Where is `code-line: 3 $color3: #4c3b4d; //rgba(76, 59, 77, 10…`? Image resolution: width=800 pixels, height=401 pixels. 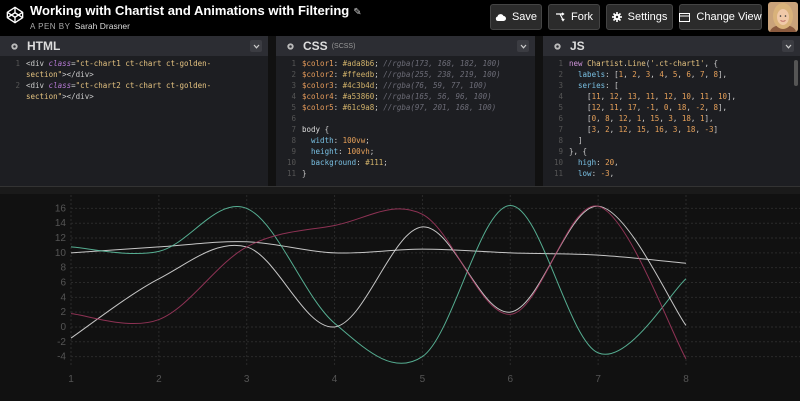 code-line: 3 $color3: #4c3b4d; //rgba(76, 59, 77, 10… is located at coordinates (405, 85).